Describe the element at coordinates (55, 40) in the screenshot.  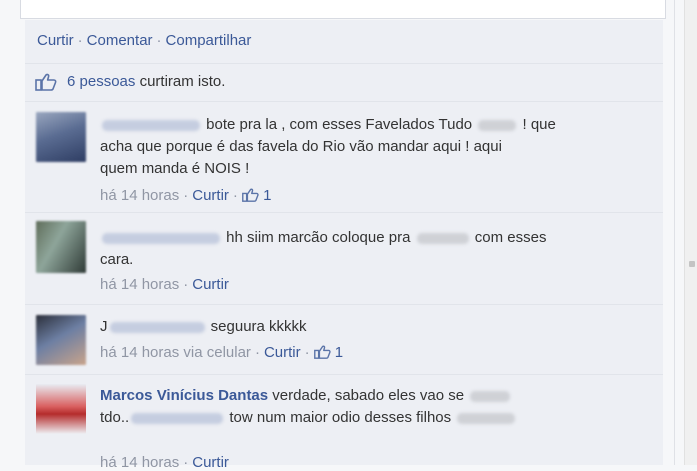
I see `like-link: Curtir` at that location.